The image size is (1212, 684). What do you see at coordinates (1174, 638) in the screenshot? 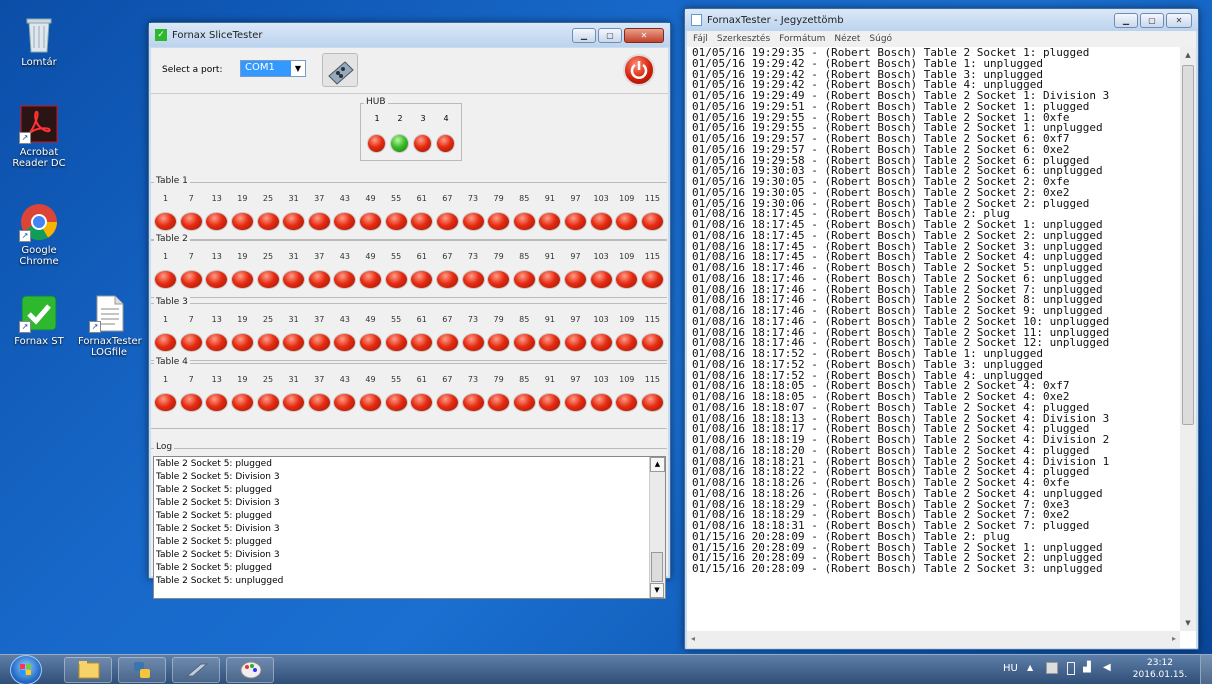
I see `scroll-right-arrow: ▸` at bounding box center [1174, 638].